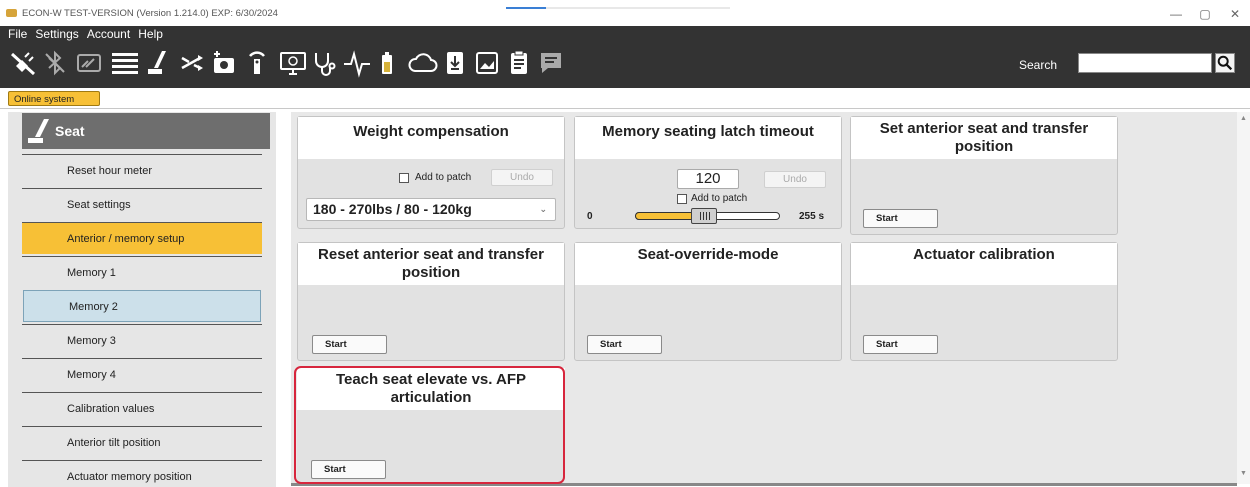  Describe the element at coordinates (99, 205) in the screenshot. I see `sidebar-item-label: Seat settings` at that location.